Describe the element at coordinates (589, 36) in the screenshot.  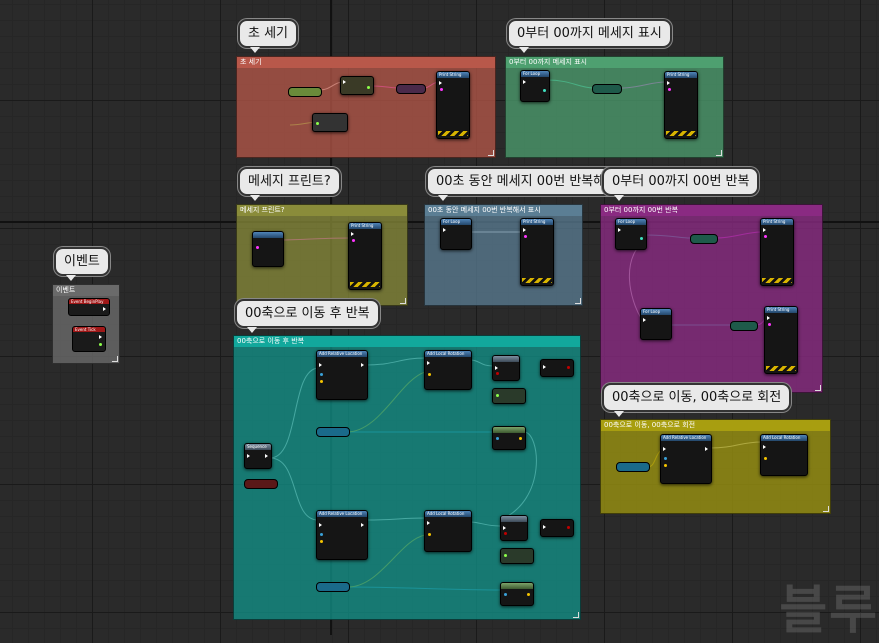
I see `comment-bubble-count: 0부터 00까지 메세지 표시` at that location.